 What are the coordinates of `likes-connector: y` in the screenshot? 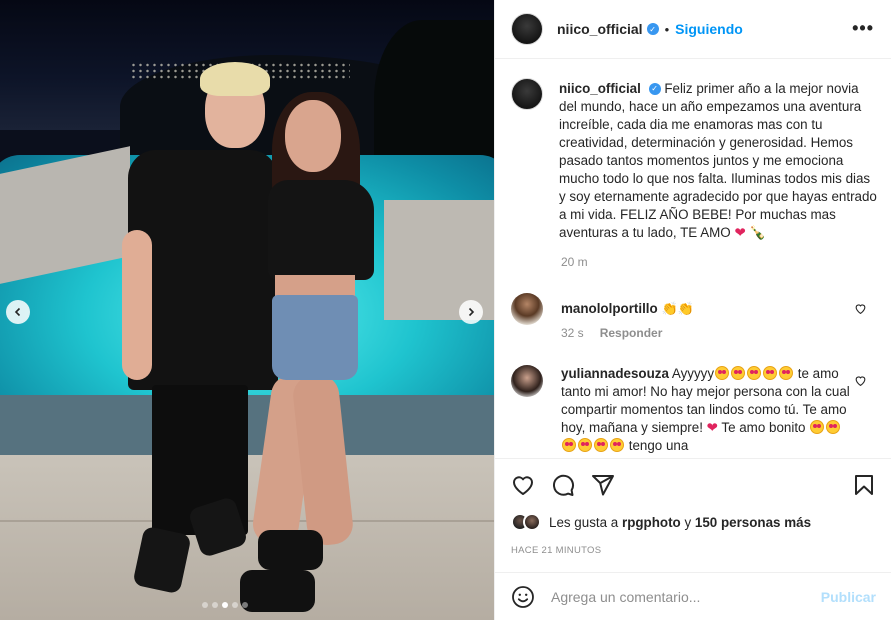 It's located at (688, 522).